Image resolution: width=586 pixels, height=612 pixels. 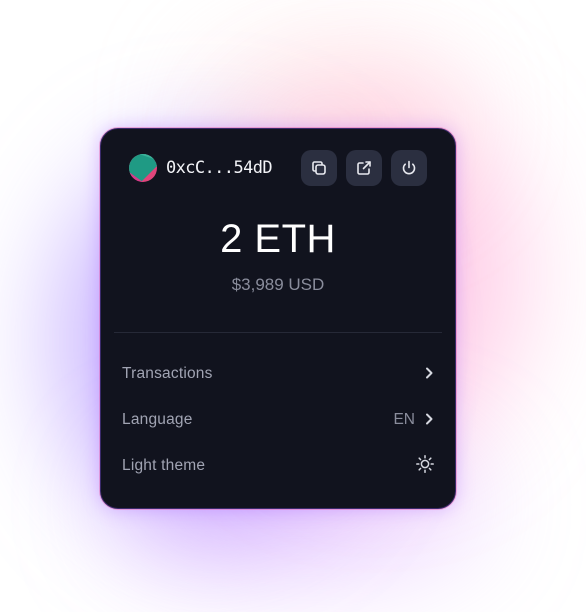 I want to click on copy-address-button, so click(x=319, y=167).